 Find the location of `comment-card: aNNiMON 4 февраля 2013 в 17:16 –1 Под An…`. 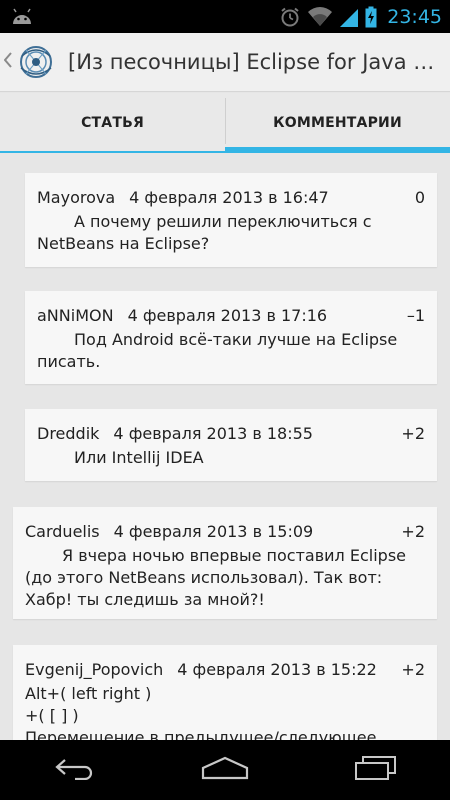

comment-card: aNNiMON 4 февраля 2013 в 17:16 –1 Под An… is located at coordinates (231, 337).